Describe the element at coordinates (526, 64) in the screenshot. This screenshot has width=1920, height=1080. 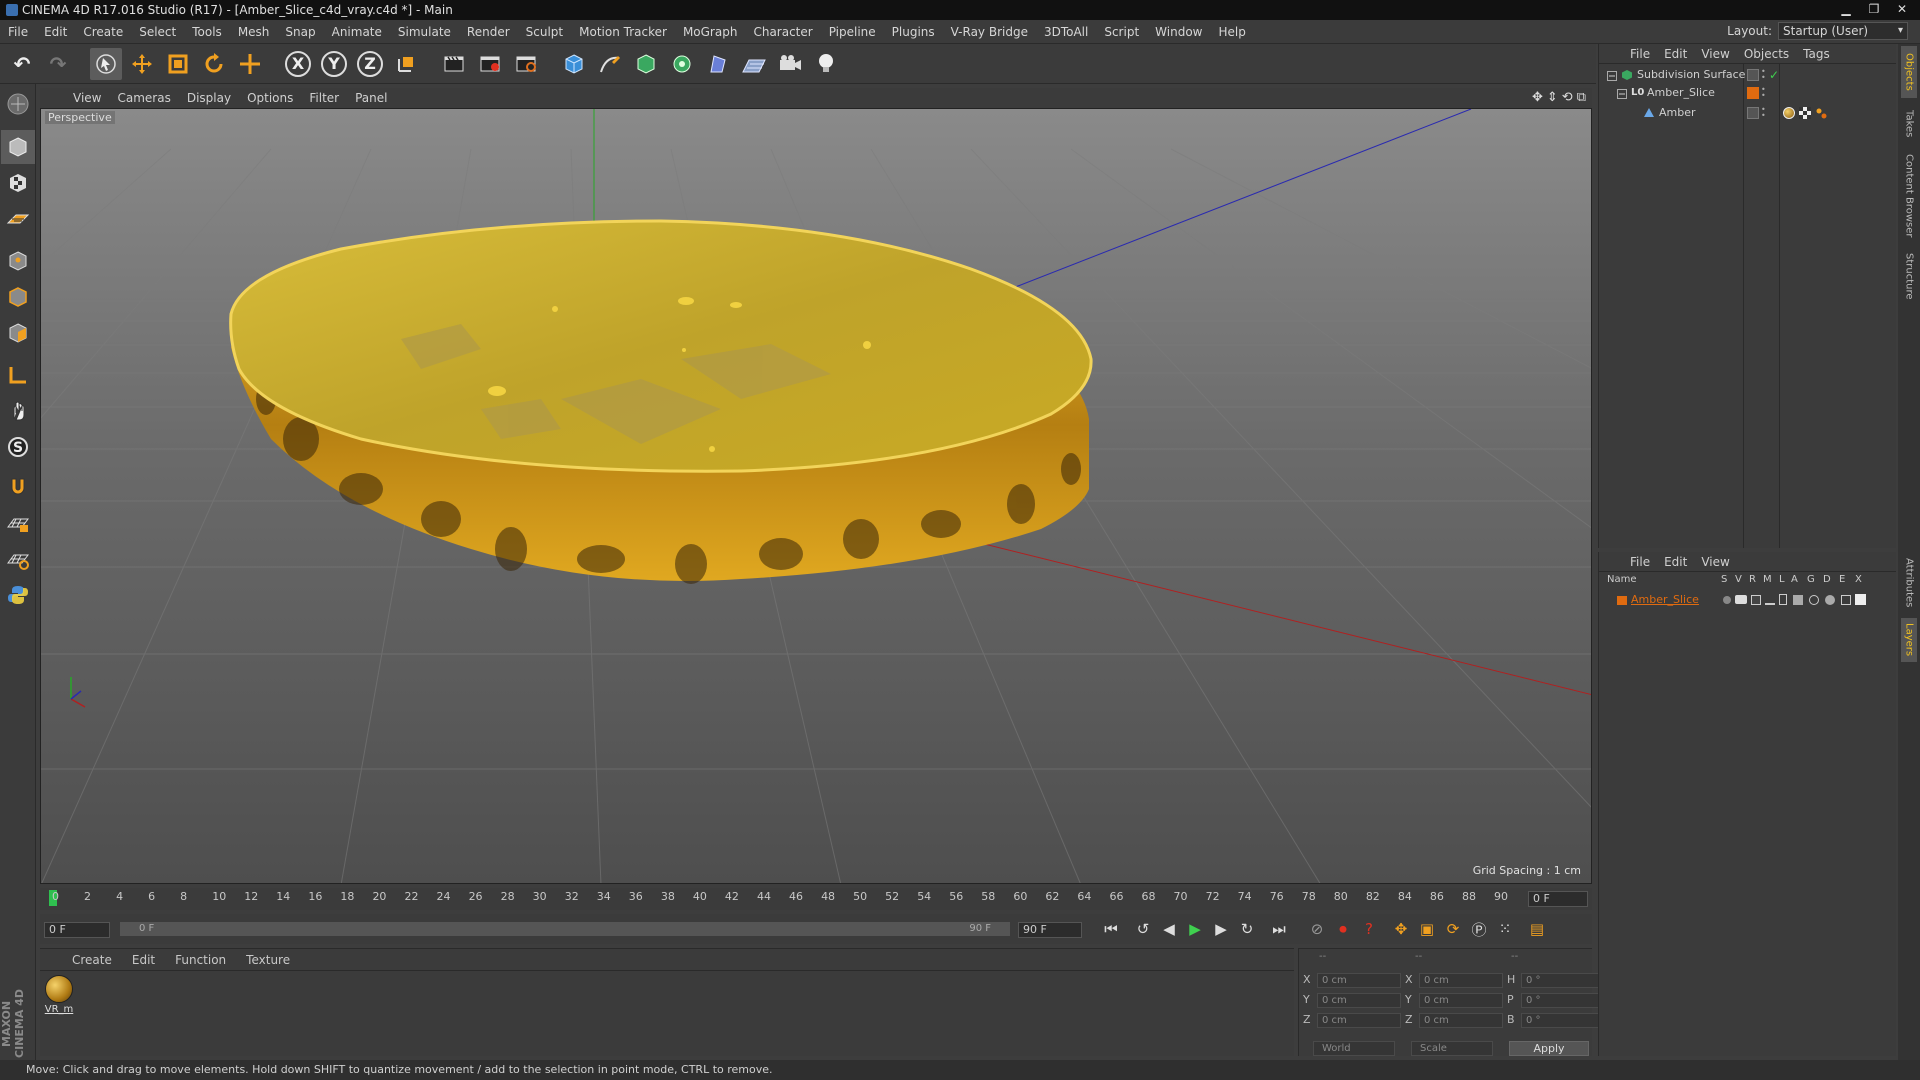
I see `render-settings-icon` at that location.